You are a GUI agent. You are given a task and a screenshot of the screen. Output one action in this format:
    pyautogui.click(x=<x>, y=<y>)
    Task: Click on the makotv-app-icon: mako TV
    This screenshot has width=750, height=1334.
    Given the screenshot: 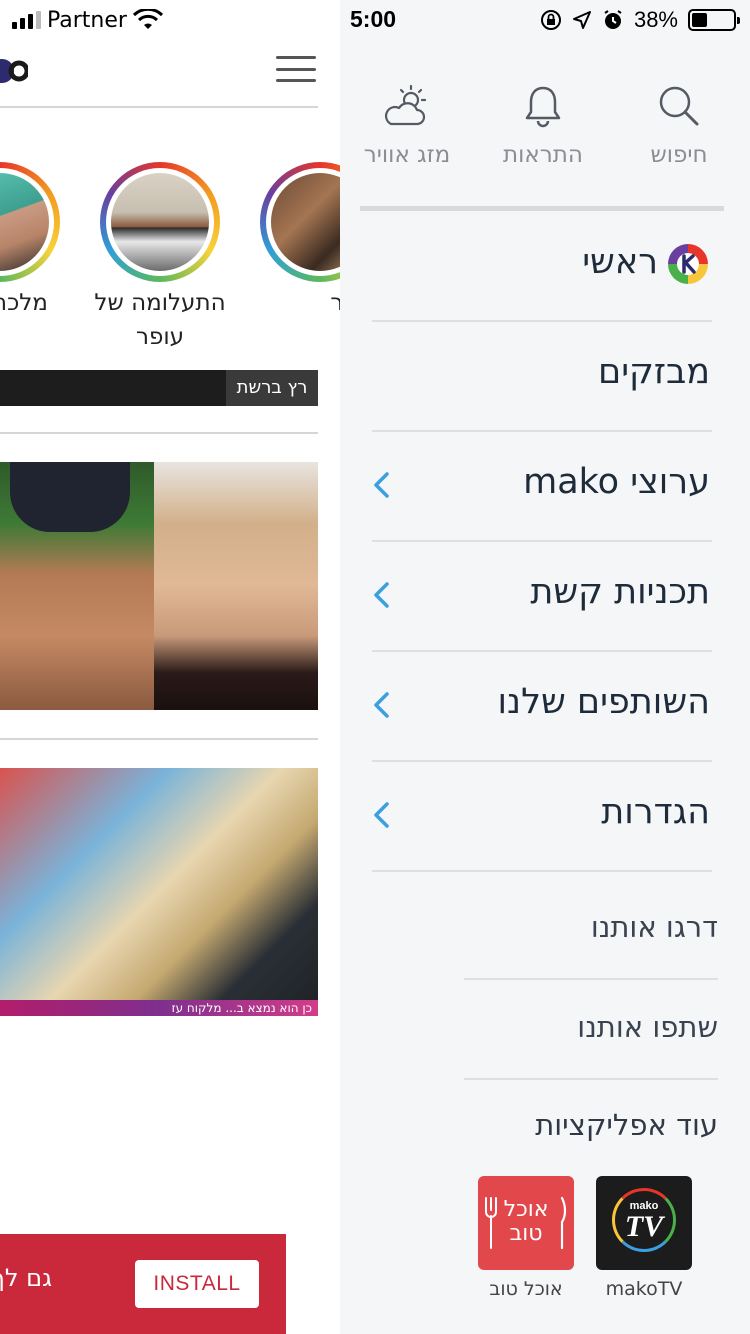 What is the action you would take?
    pyautogui.click(x=644, y=1223)
    